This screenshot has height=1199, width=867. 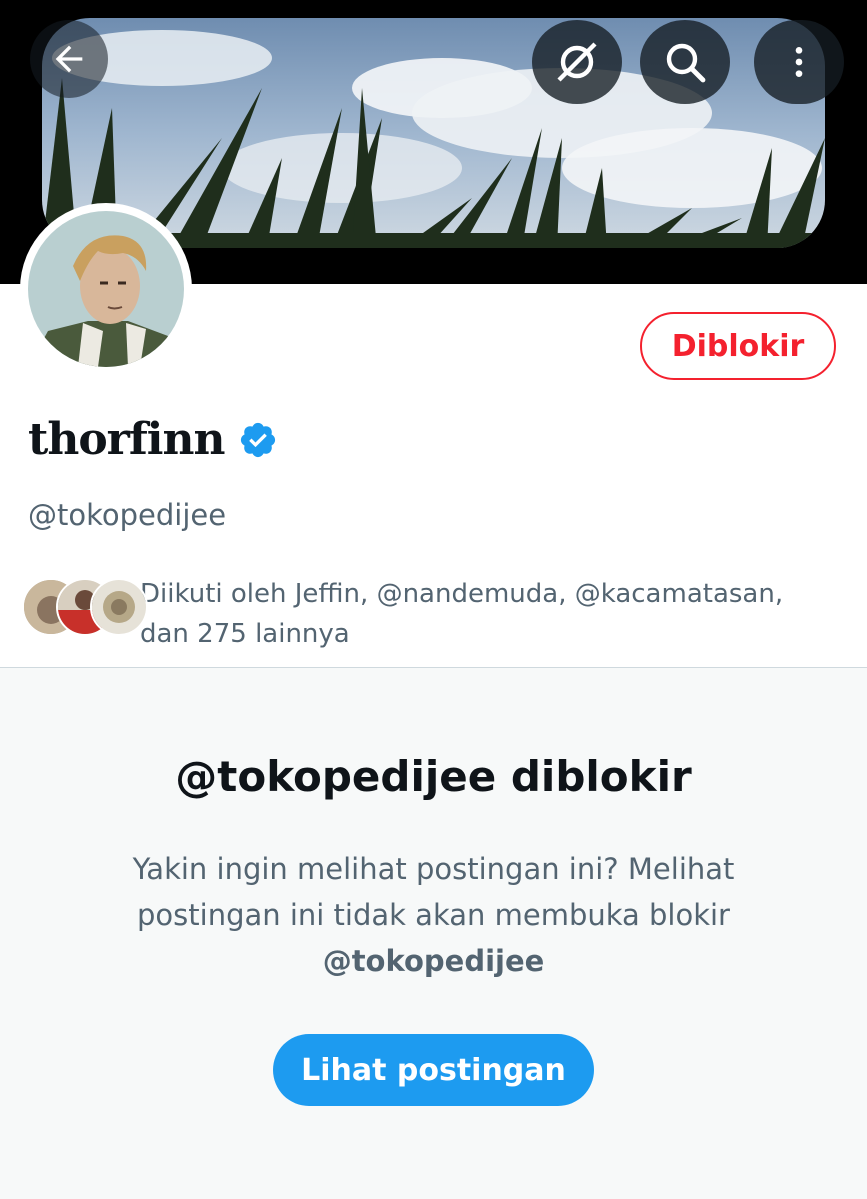 What do you see at coordinates (119, 607) in the screenshot?
I see `follower-avatar` at bounding box center [119, 607].